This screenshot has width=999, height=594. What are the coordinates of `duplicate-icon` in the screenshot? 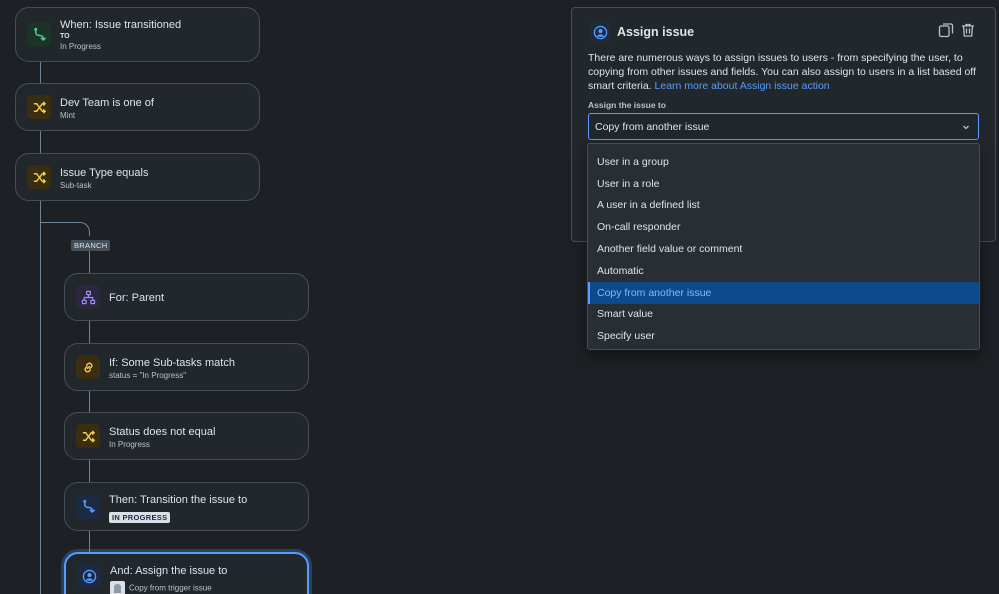 It's located at (946, 30).